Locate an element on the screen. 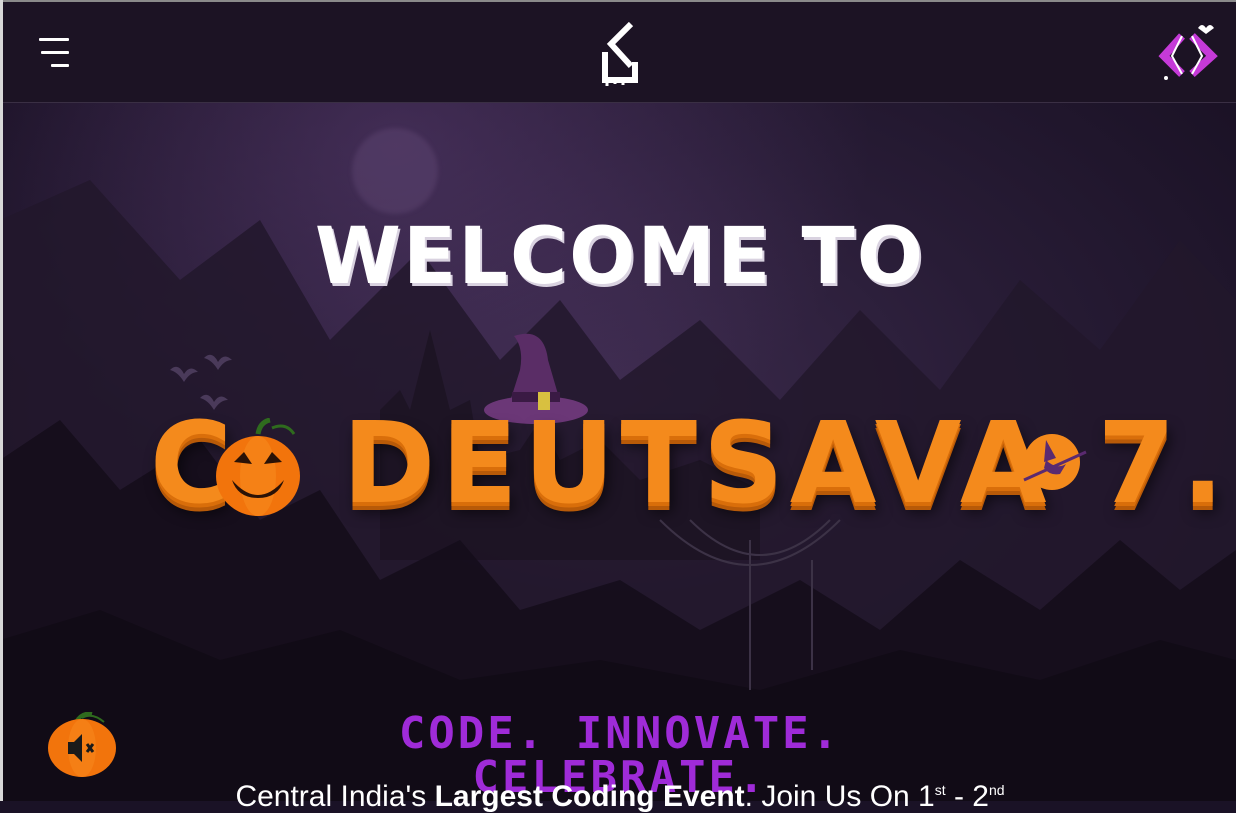  frame-left-border is located at coordinates (1, 400).